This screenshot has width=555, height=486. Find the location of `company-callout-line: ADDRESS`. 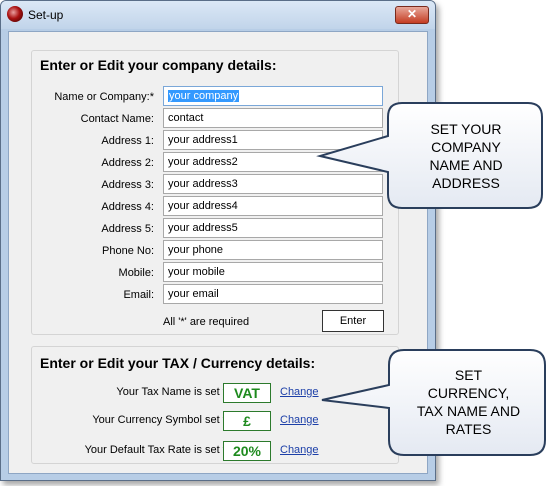

company-callout-line: ADDRESS is located at coordinates (466, 183).